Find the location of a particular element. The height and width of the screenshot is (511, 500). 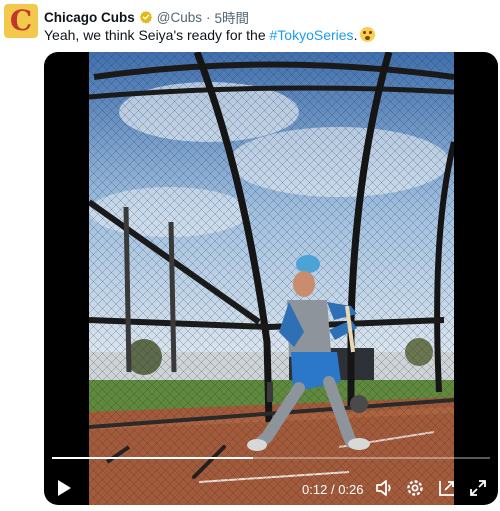

gear-icon is located at coordinates (415, 488).